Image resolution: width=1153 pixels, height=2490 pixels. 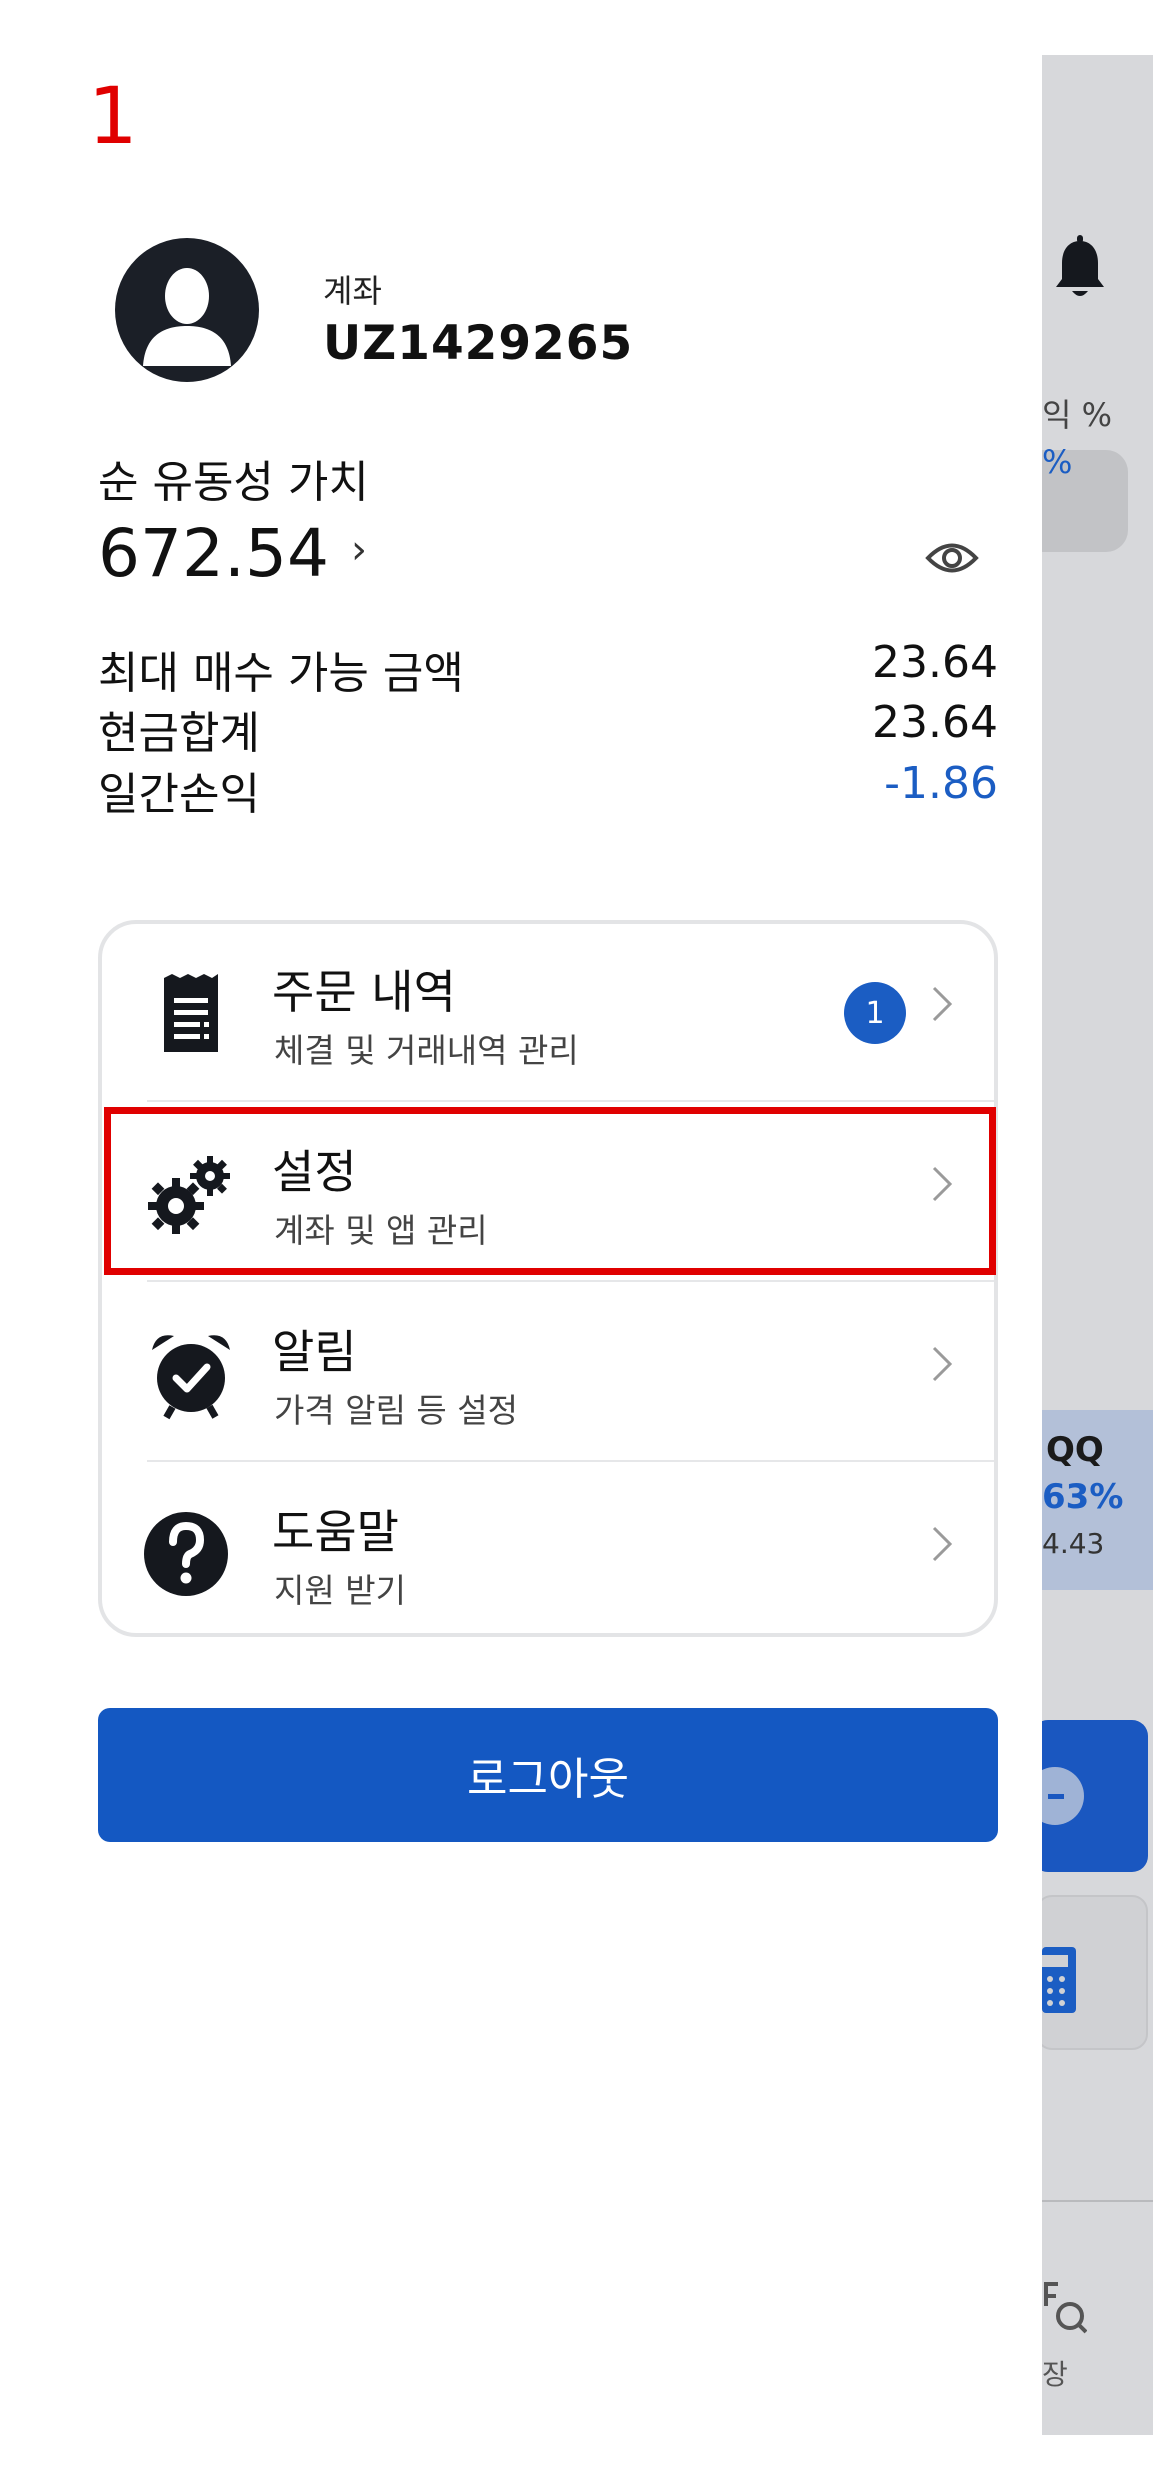 I want to click on account-label: 계좌, so click(x=352, y=291).